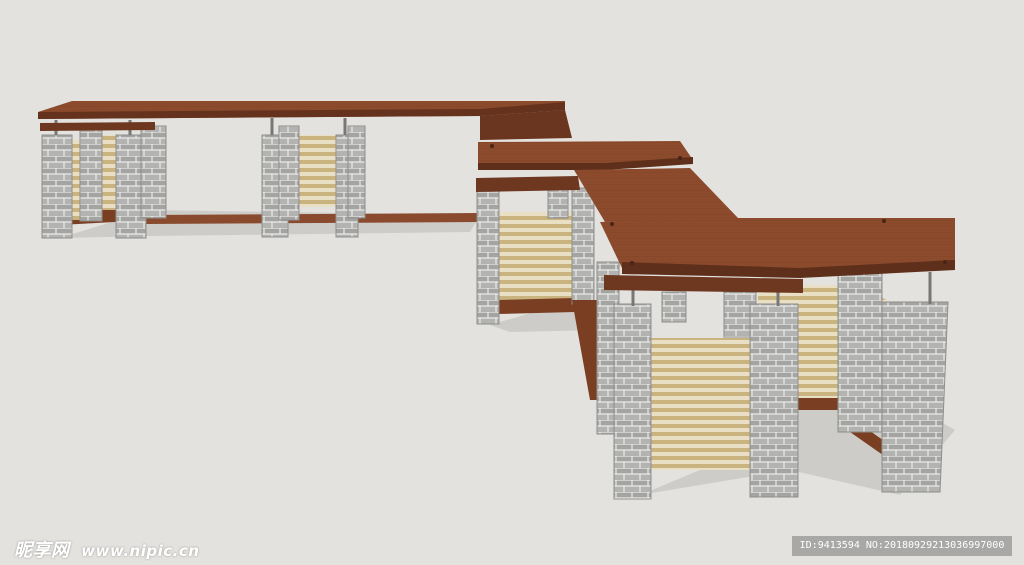  What do you see at coordinates (703, 284) in the screenshot?
I see `beam-right` at bounding box center [703, 284].